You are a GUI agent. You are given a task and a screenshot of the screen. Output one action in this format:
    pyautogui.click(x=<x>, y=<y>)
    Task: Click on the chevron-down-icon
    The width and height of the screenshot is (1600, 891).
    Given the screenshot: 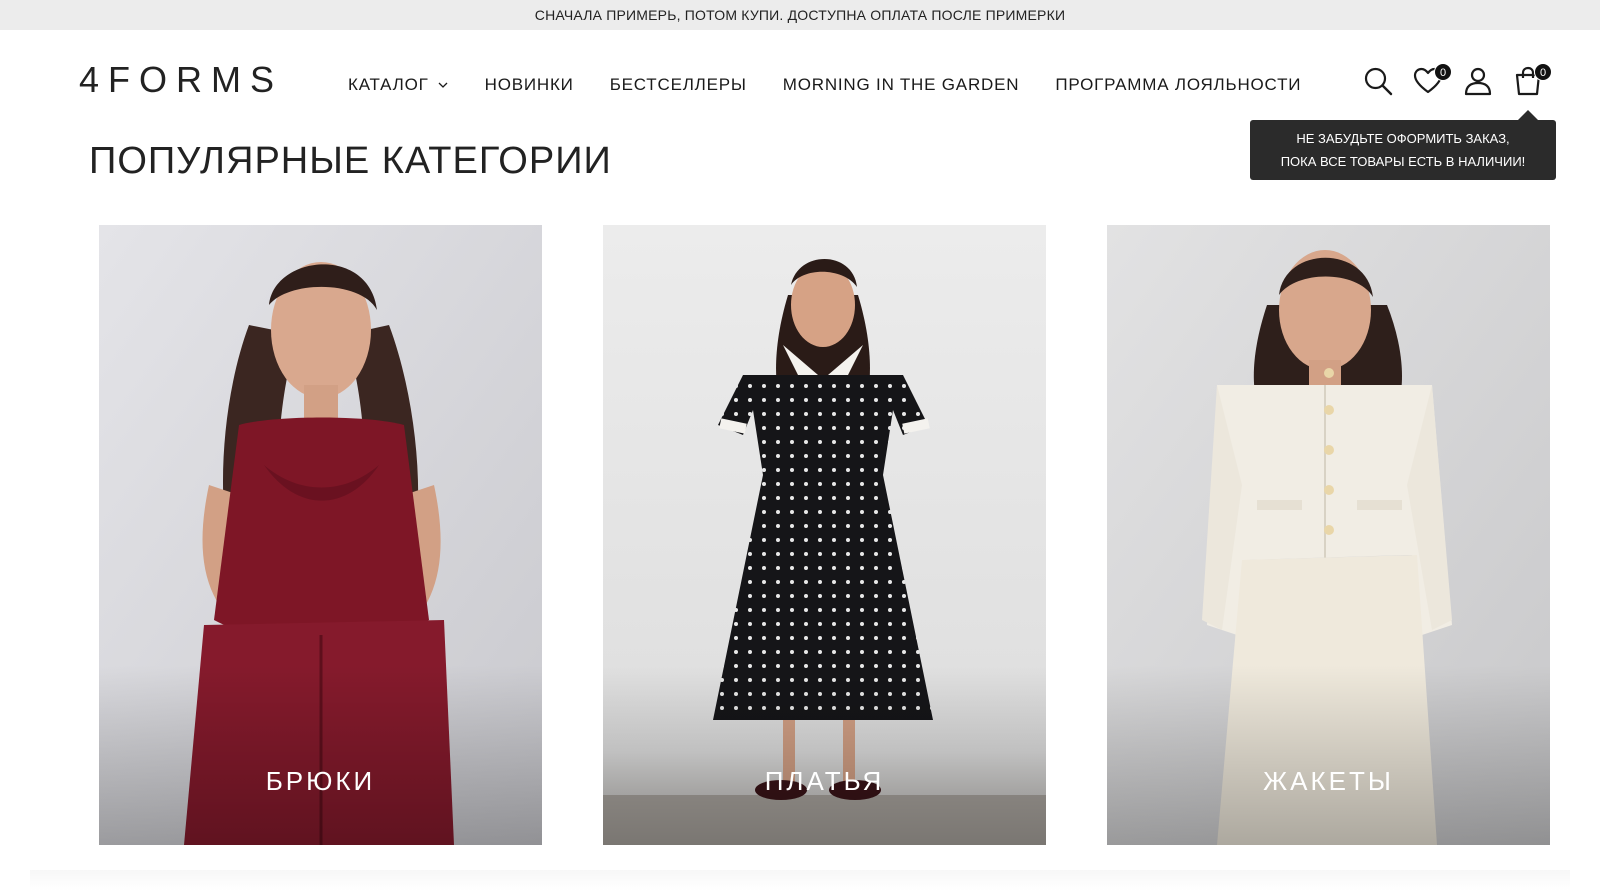 What is the action you would take?
    pyautogui.click(x=443, y=85)
    